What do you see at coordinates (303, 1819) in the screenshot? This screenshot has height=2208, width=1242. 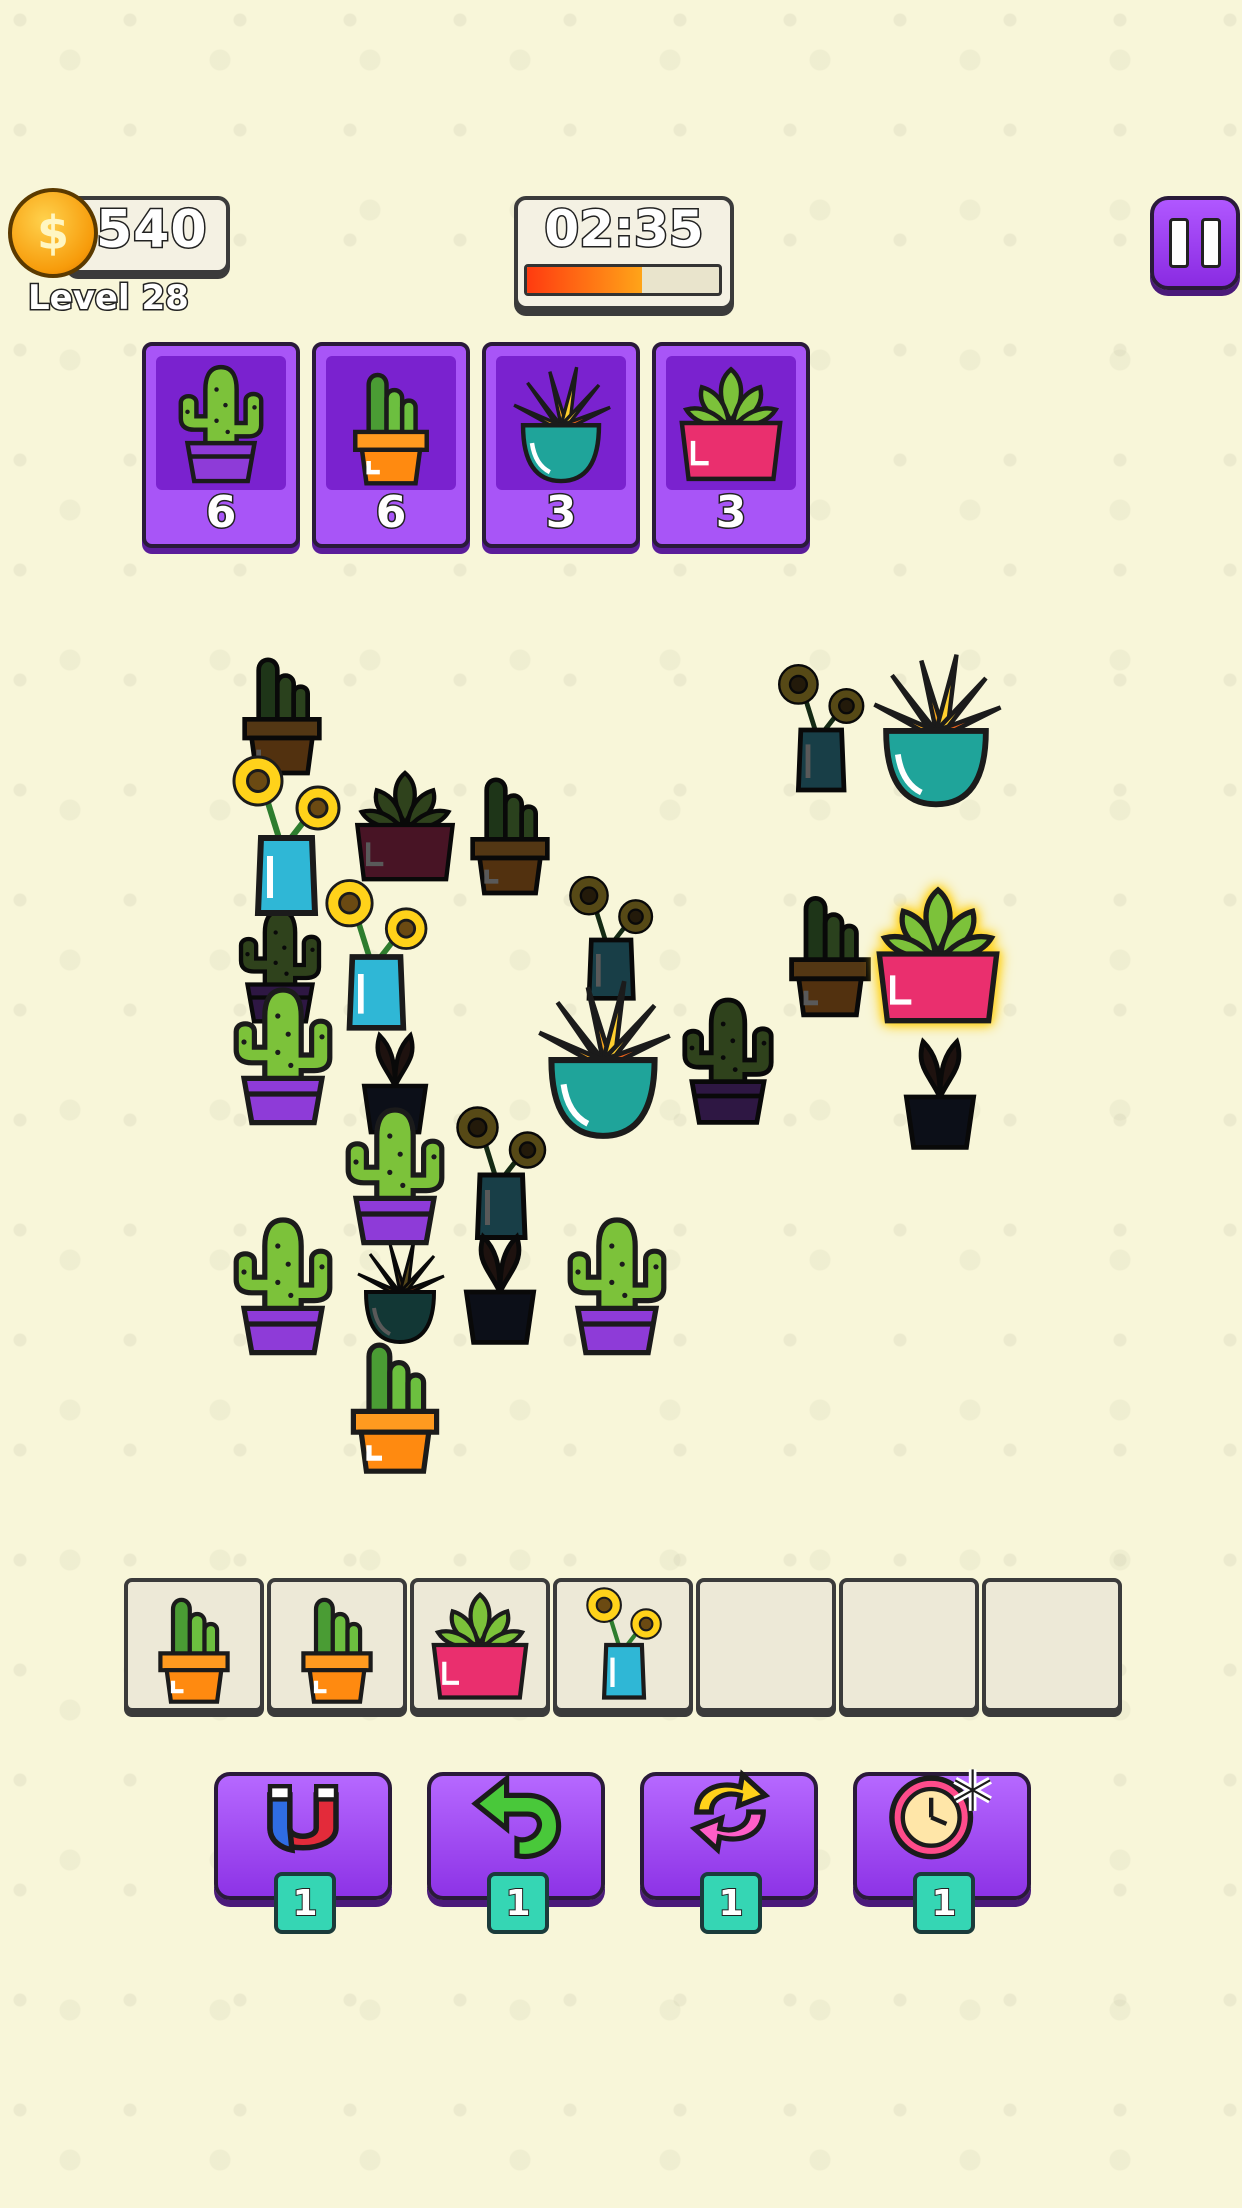 I see `magnet-icon` at bounding box center [303, 1819].